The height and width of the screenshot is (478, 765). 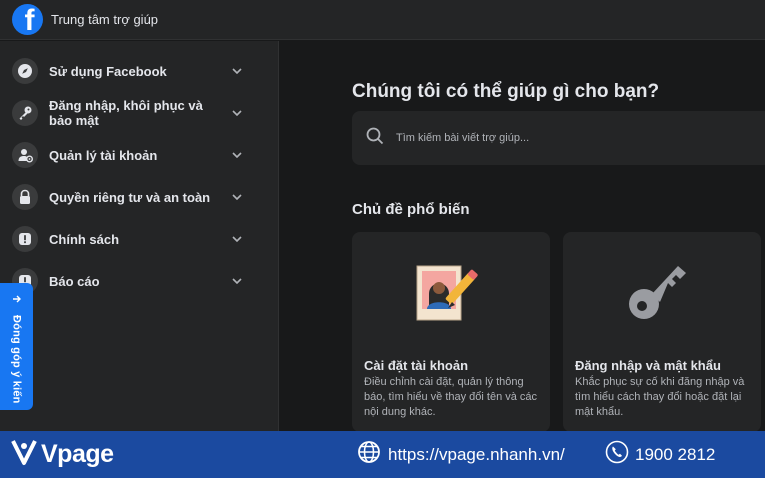 What do you see at coordinates (103, 155) in the screenshot?
I see `sidebar-item-label: Quản lý tài khoản` at bounding box center [103, 155].